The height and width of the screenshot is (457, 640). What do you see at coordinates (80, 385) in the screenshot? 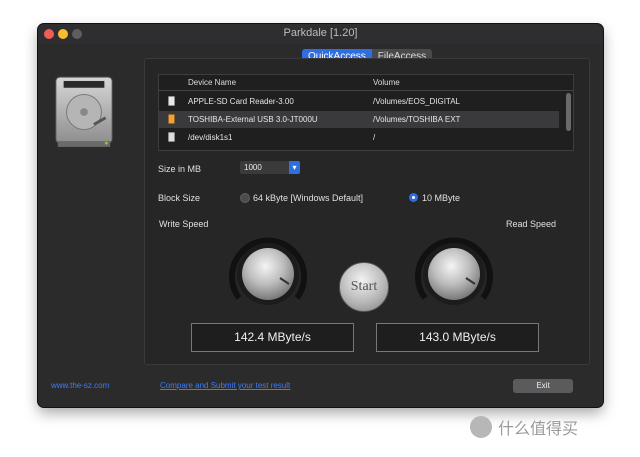
I see `website-link: www.the-sz.com` at bounding box center [80, 385].